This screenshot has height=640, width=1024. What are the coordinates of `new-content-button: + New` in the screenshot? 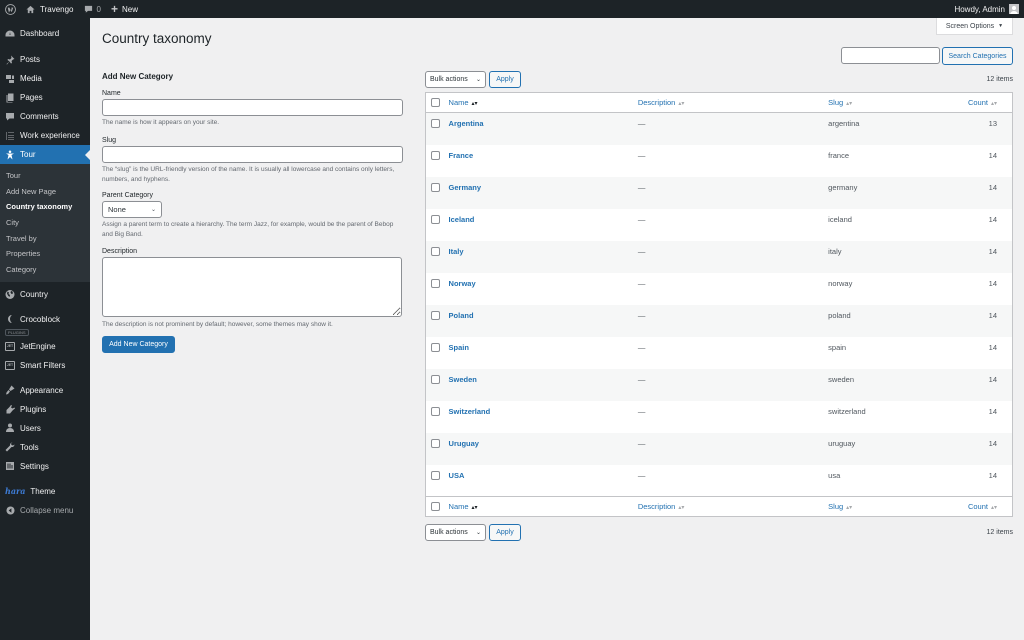 It's located at (124, 9).